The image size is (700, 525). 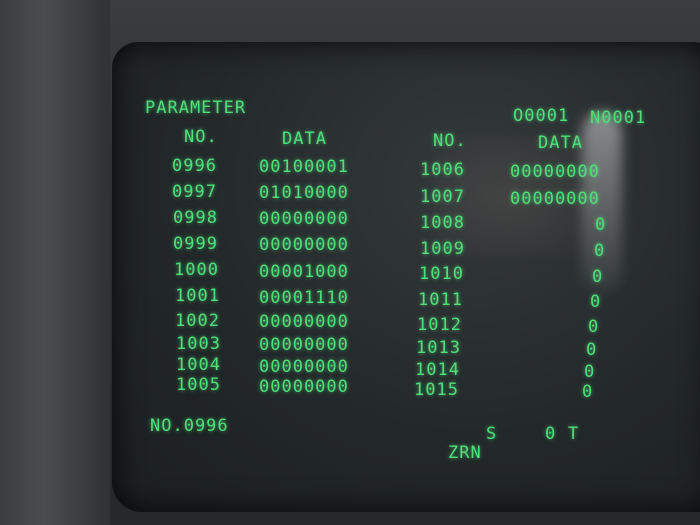 I want to click on spindle-value: 0, so click(x=551, y=434).